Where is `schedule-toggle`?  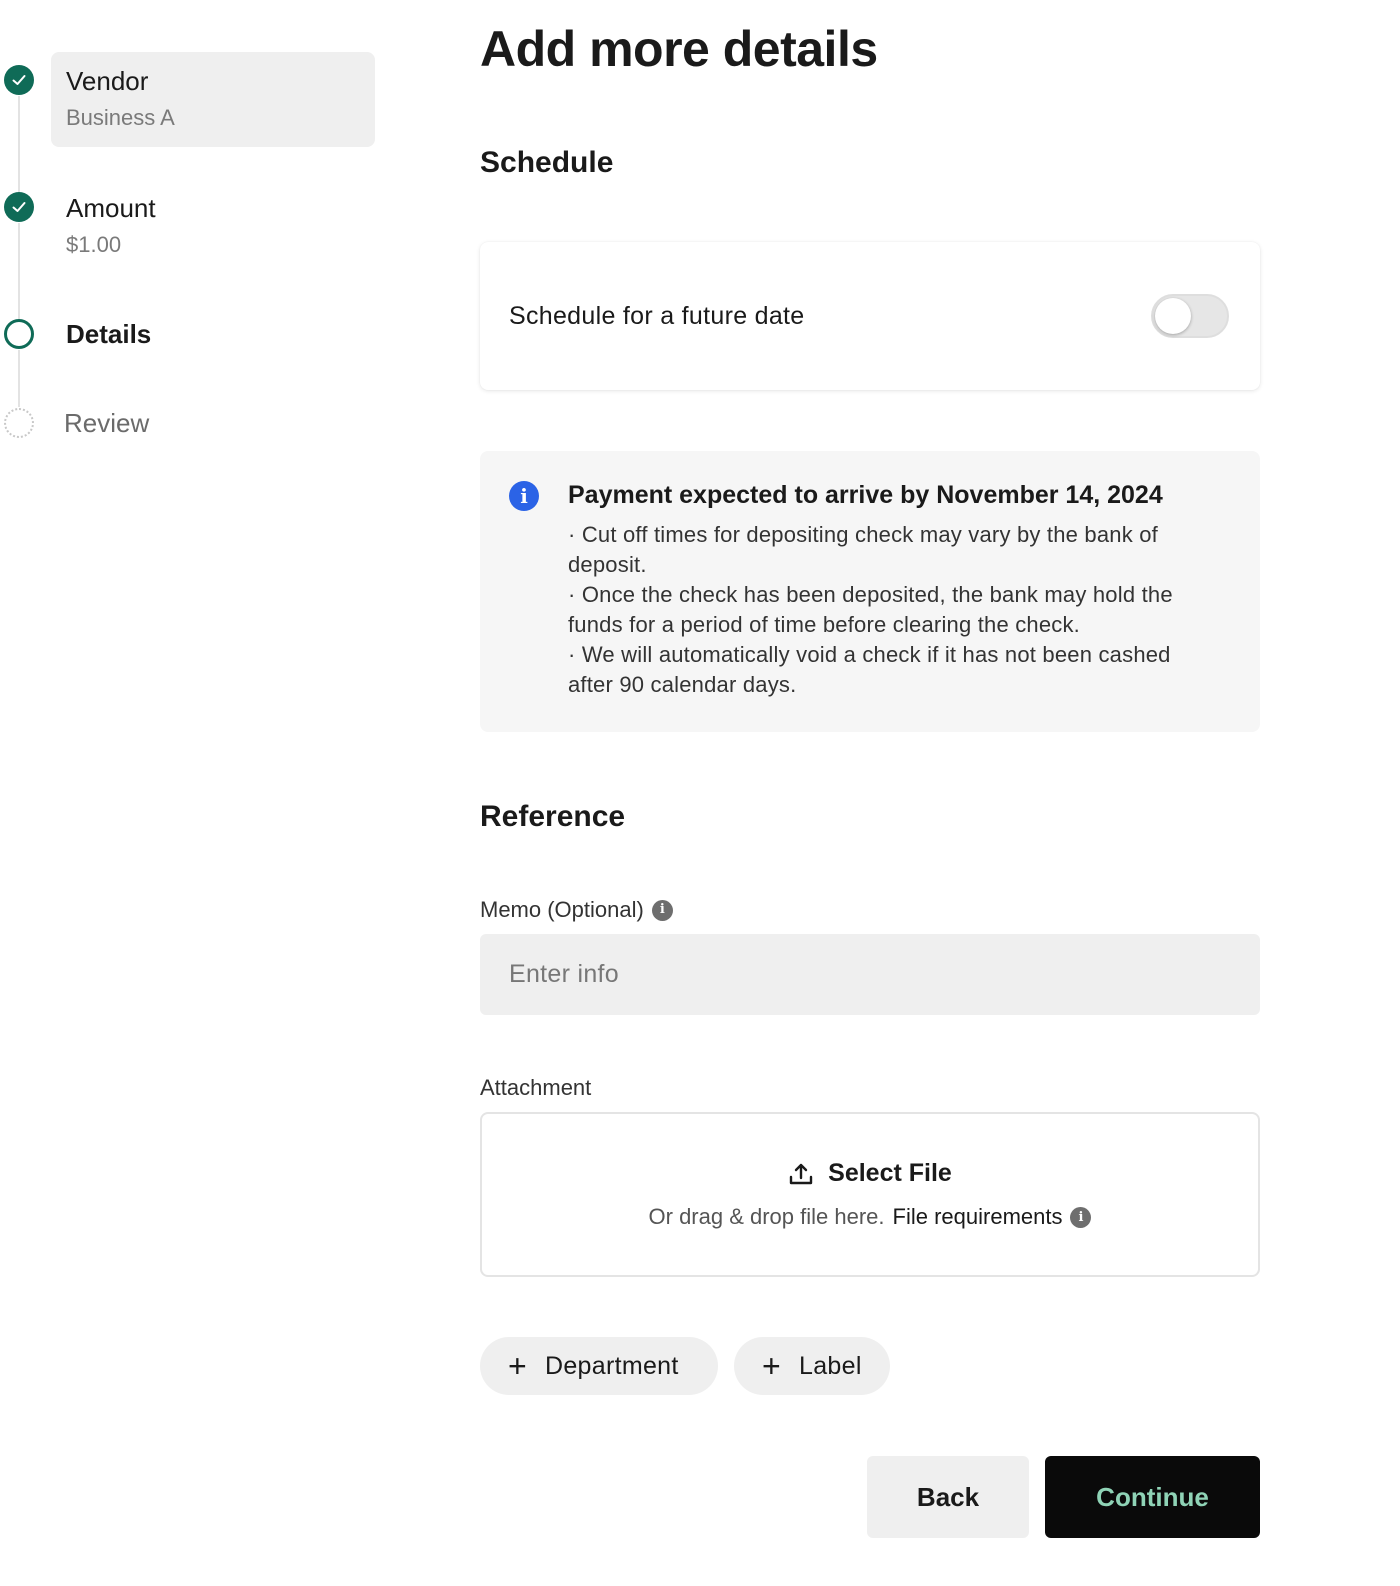
schedule-toggle is located at coordinates (1190, 316).